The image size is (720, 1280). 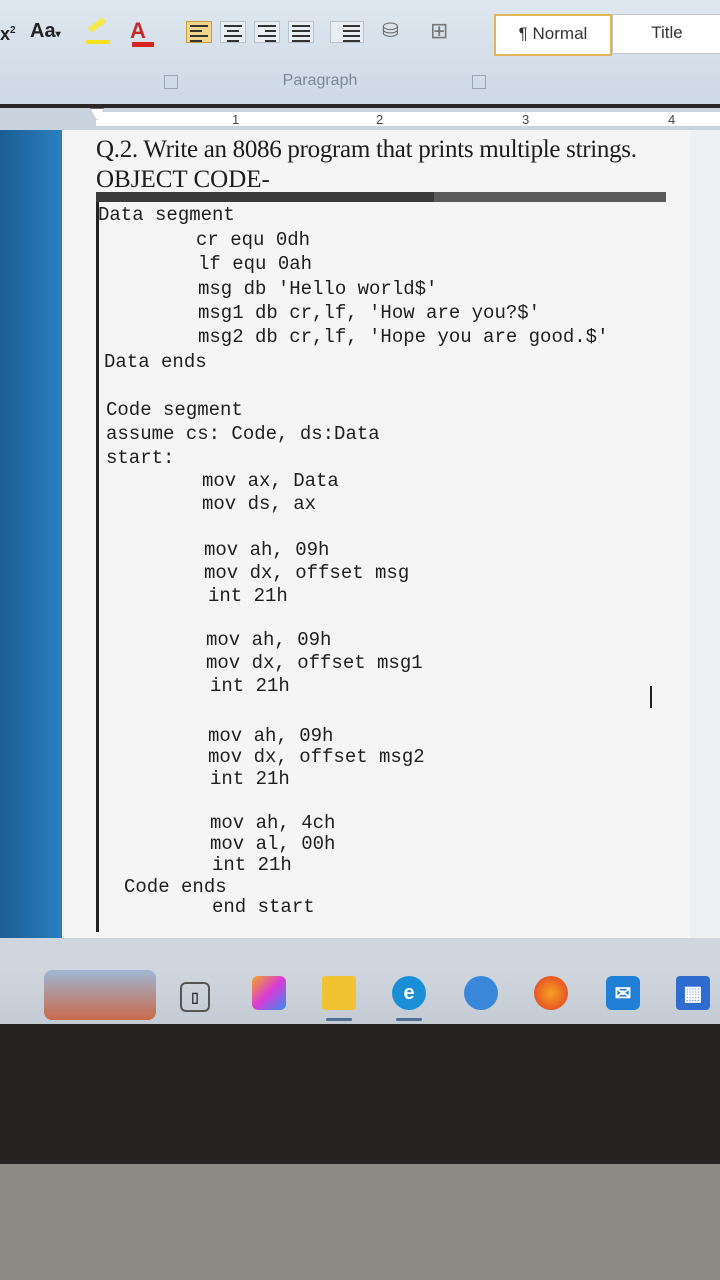 I want to click on monitor-bezel, so click(x=360, y=1094).